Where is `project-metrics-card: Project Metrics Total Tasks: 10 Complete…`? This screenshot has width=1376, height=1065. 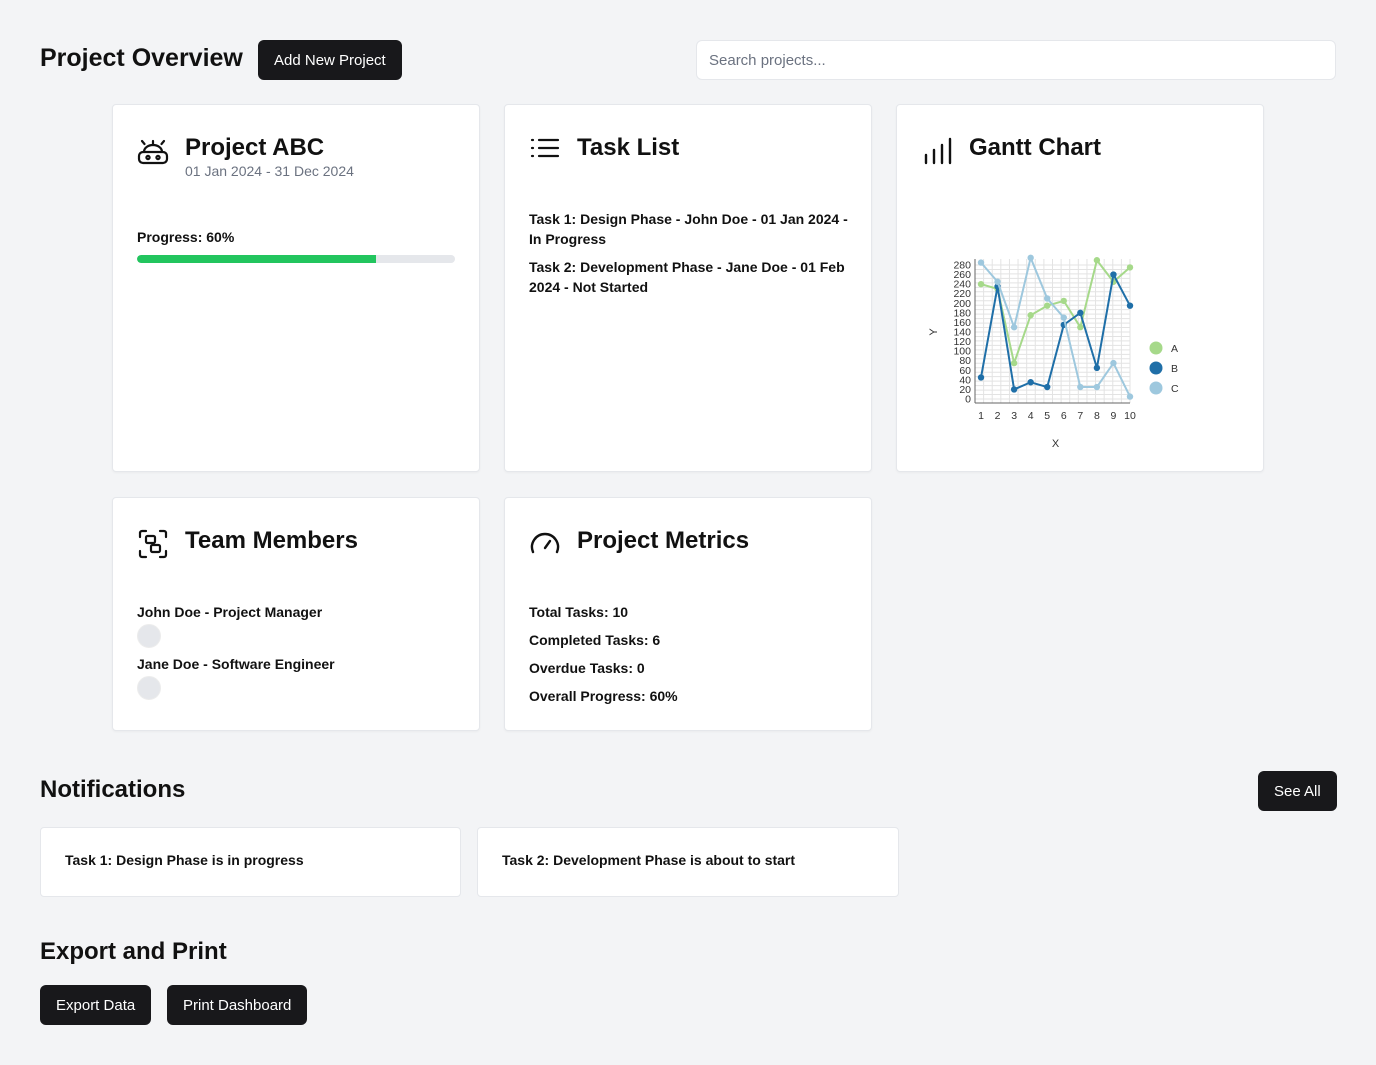 project-metrics-card: Project Metrics Total Tasks: 10 Complete… is located at coordinates (688, 614).